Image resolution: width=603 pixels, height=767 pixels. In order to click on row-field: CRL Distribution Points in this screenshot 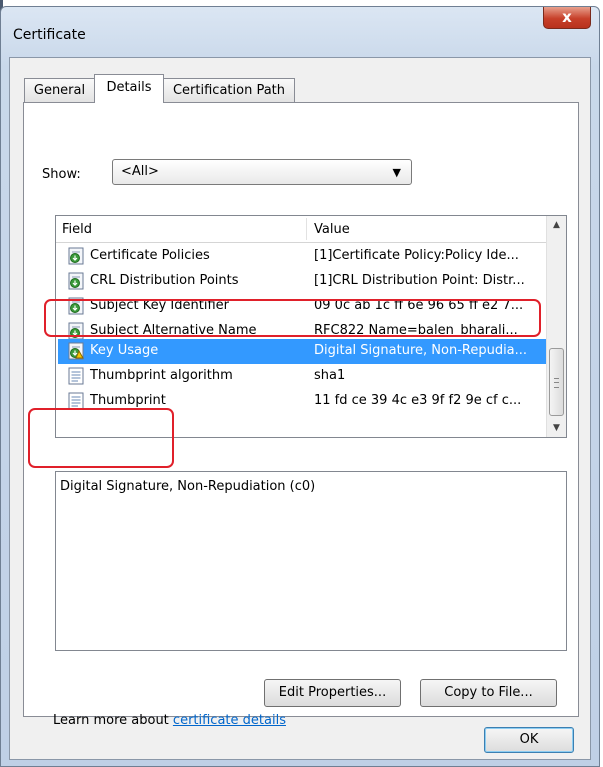, I will do `click(164, 280)`.